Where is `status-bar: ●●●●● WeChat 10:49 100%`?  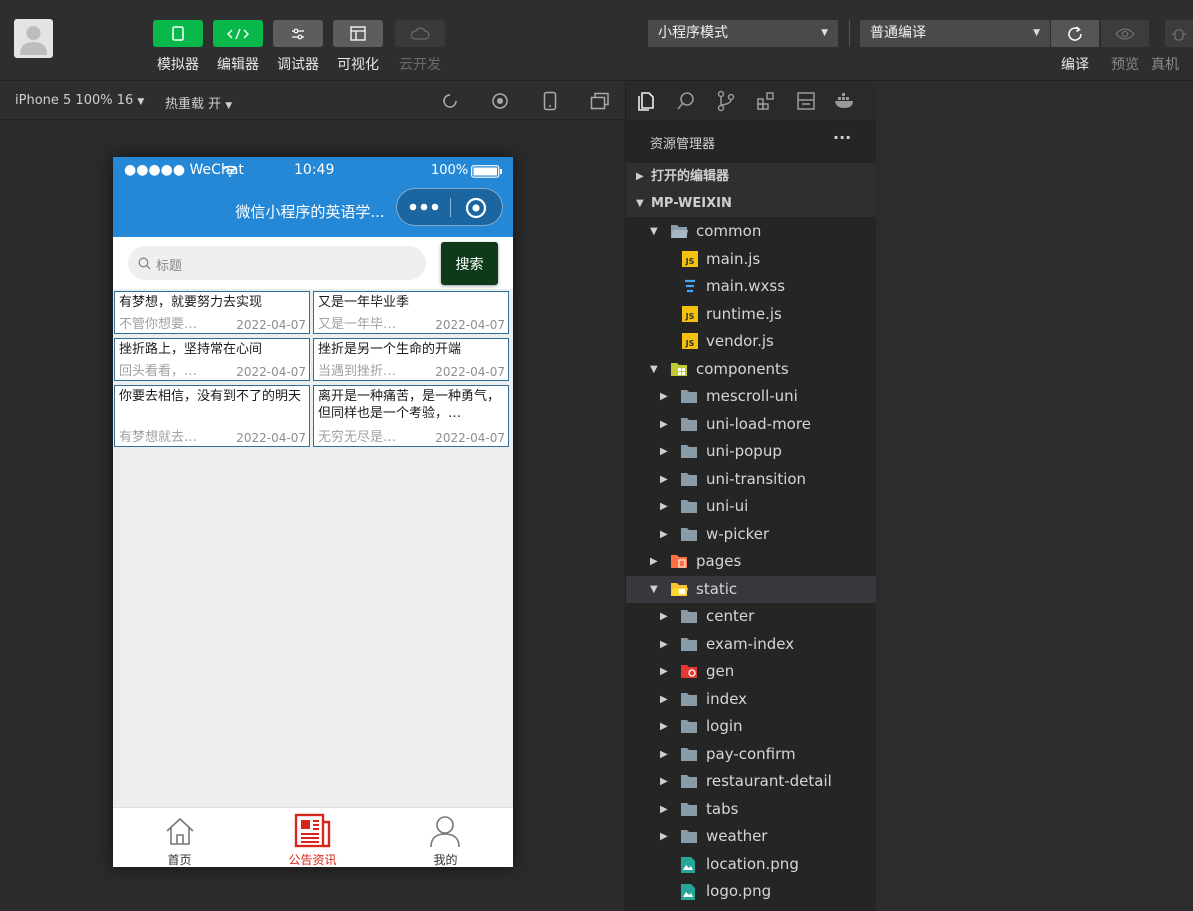
status-bar: ●●●●● WeChat 10:49 100% is located at coordinates (313, 171).